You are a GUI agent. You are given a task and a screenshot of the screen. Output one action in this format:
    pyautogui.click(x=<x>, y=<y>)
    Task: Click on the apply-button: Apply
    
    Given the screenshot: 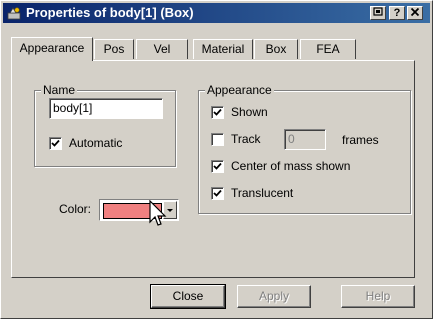 What is the action you would take?
    pyautogui.click(x=274, y=296)
    